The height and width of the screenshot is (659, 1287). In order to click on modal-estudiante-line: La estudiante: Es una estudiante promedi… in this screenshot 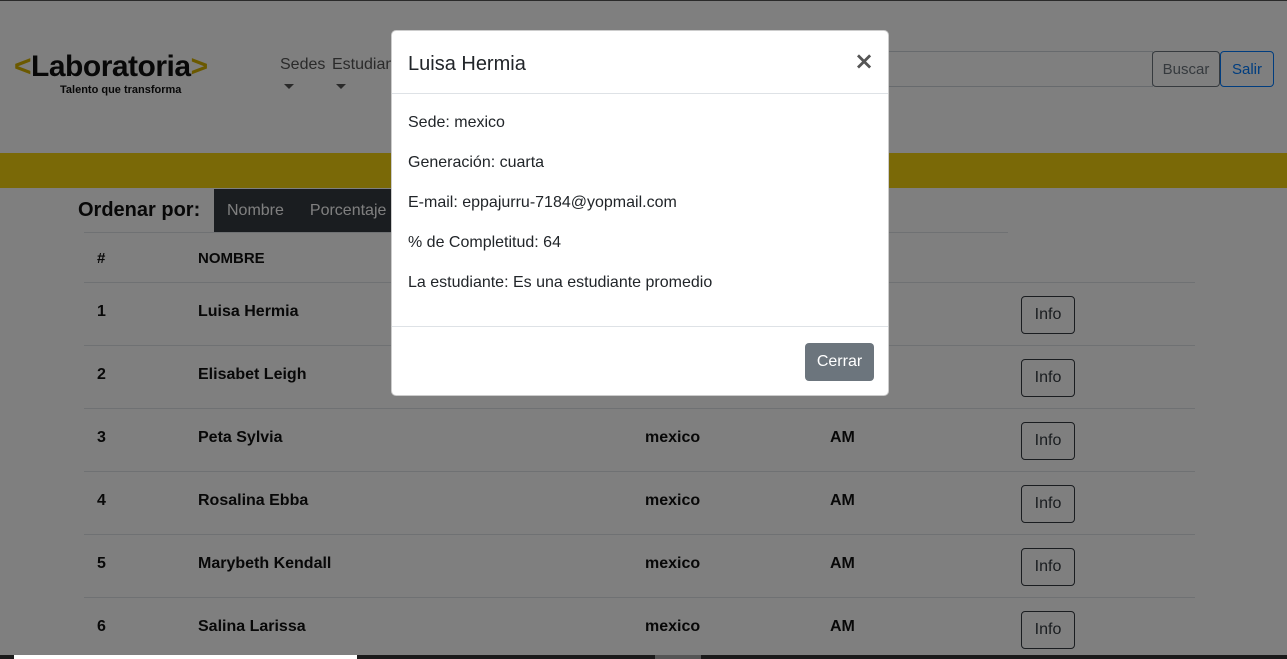, I will do `click(560, 282)`.